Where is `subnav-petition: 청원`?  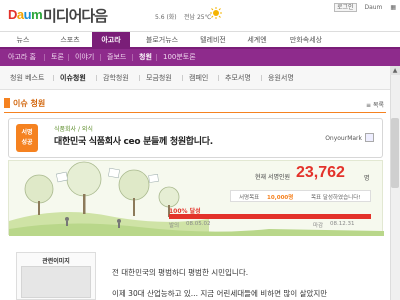
subnav-petition: 청원 is located at coordinates (145, 57).